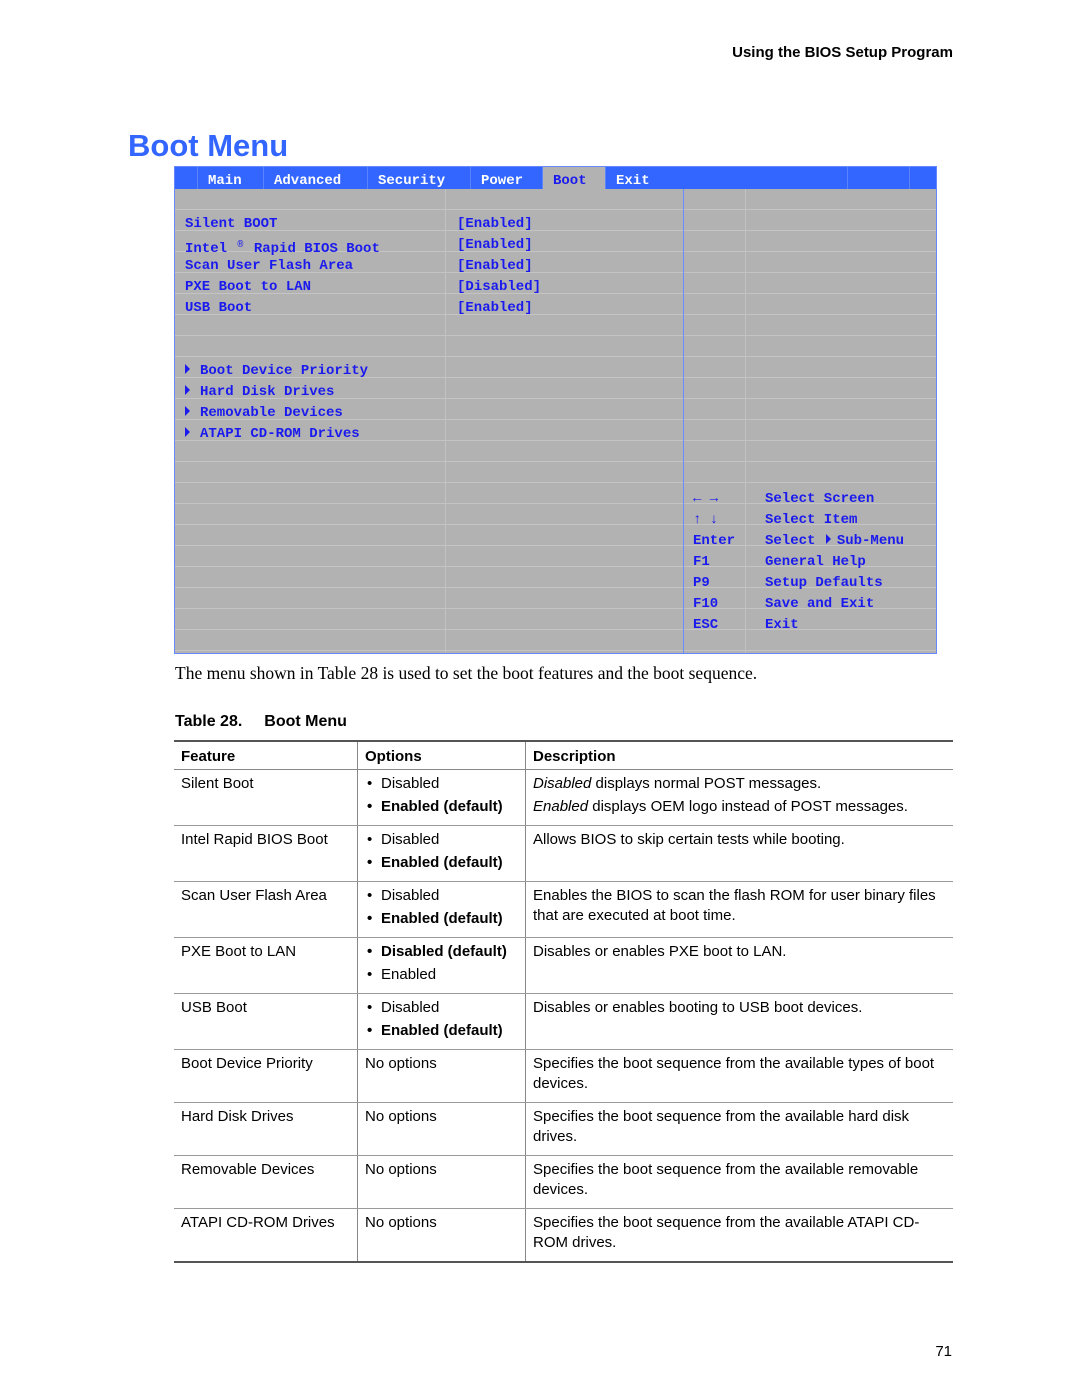 Image resolution: width=1080 pixels, height=1397 pixels. What do you see at coordinates (495, 308) in the screenshot?
I see `setting-usb-boot-value: [Enabled]` at bounding box center [495, 308].